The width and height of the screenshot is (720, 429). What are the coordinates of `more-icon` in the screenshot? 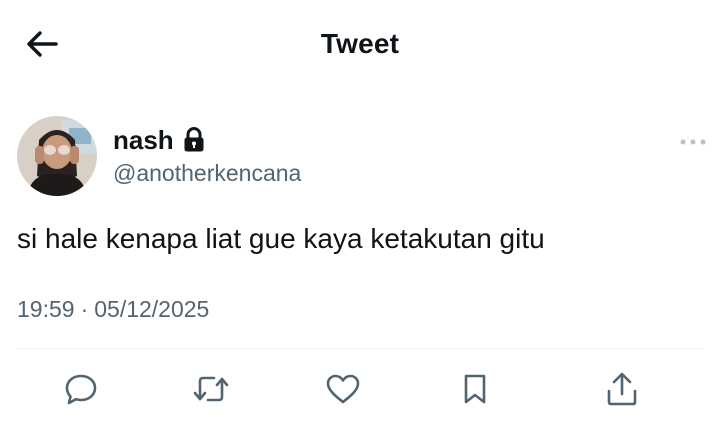 It's located at (693, 142).